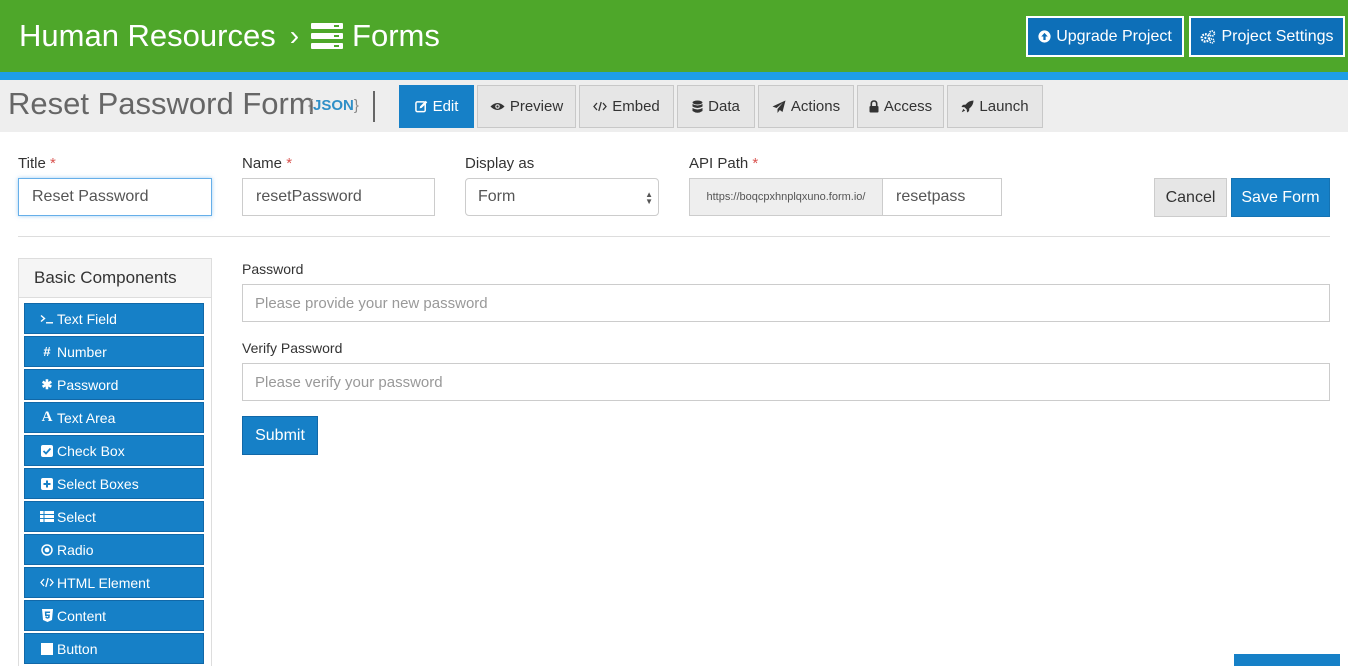 This screenshot has width=1348, height=666. Describe the element at coordinates (436, 106) in the screenshot. I see `tab-edit: Edit` at that location.